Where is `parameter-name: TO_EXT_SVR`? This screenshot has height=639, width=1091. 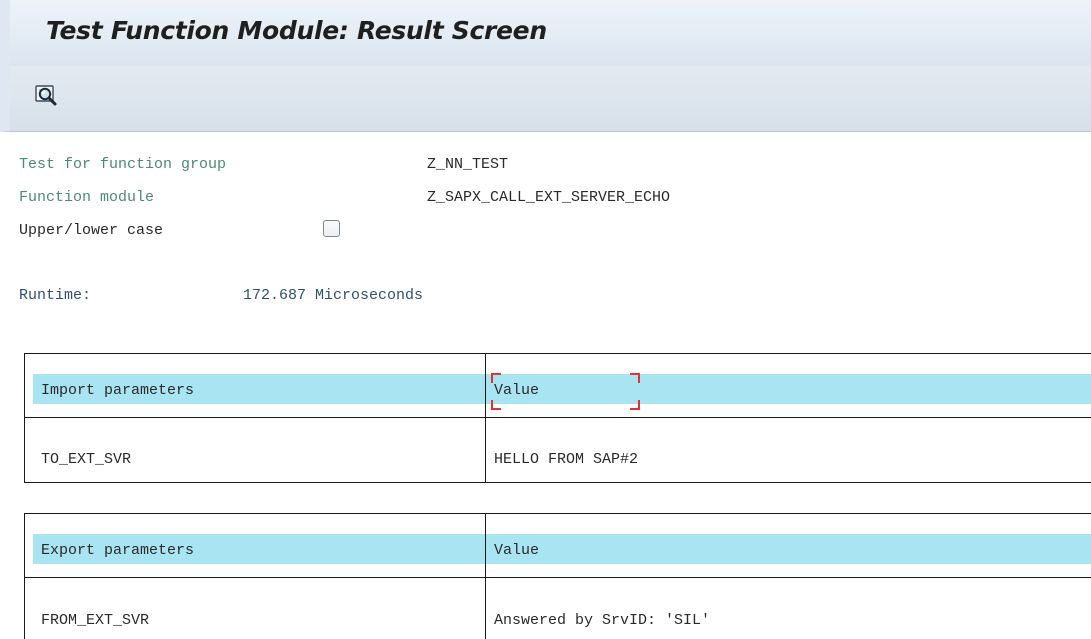
parameter-name: TO_EXT_SVR is located at coordinates (86, 459).